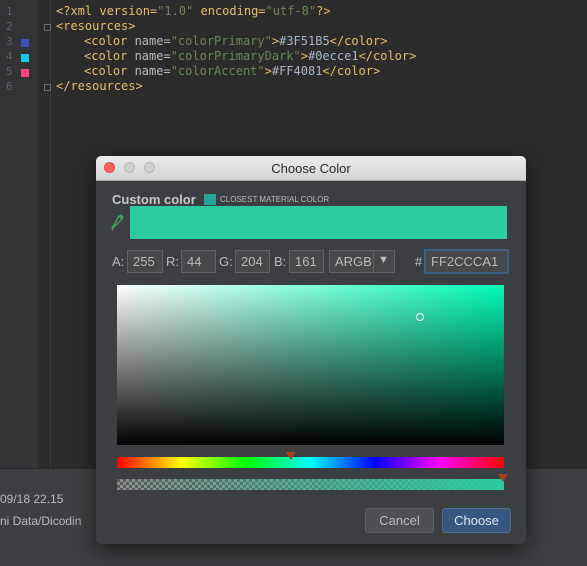 Image resolution: width=587 pixels, height=566 pixels. I want to click on red-input: 44, so click(198, 261).